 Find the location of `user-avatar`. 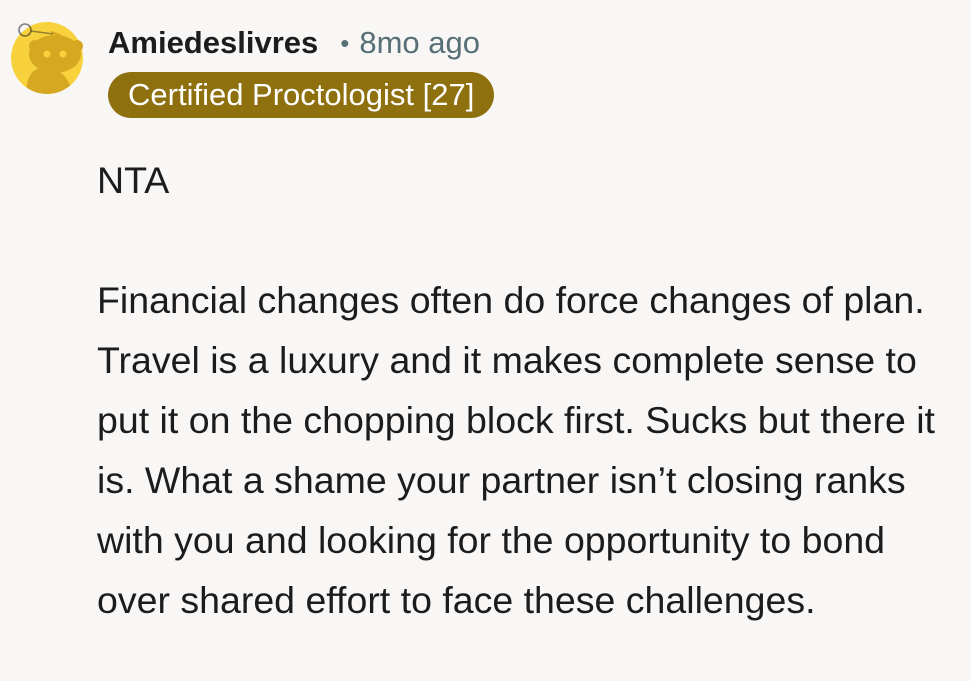

user-avatar is located at coordinates (47, 58).